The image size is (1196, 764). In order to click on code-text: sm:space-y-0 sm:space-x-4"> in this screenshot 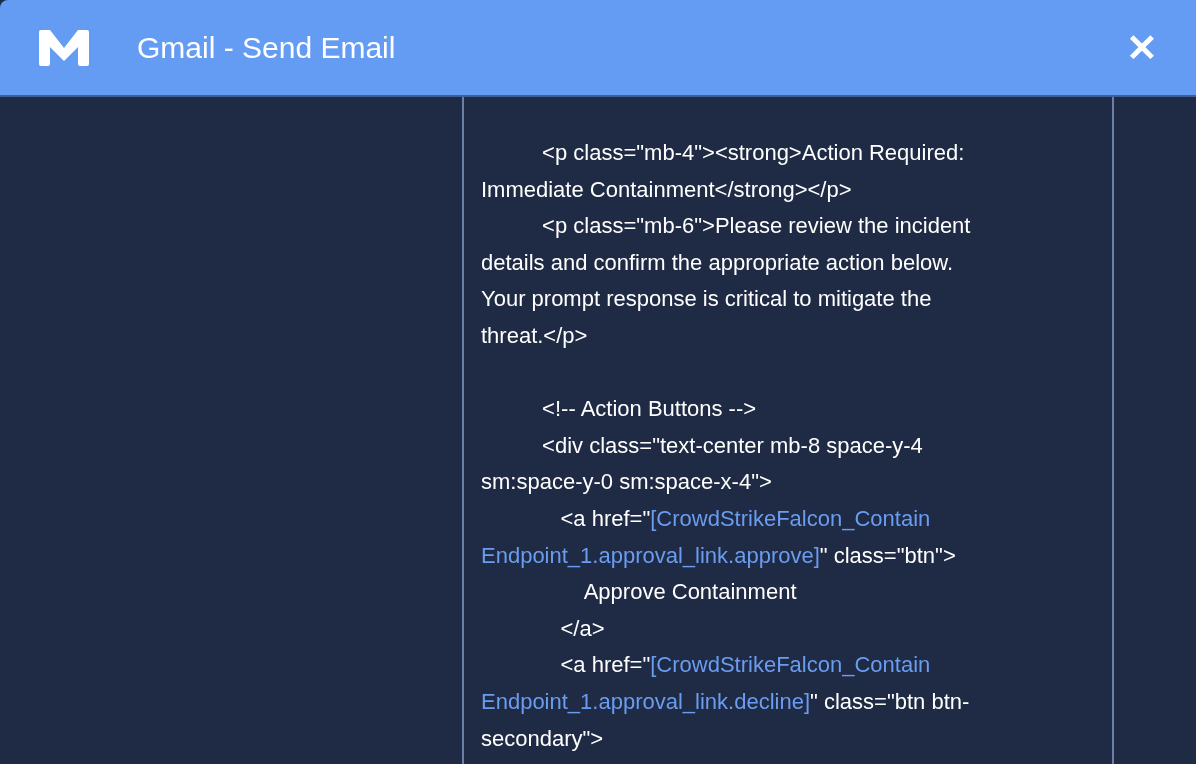, I will do `click(626, 482)`.